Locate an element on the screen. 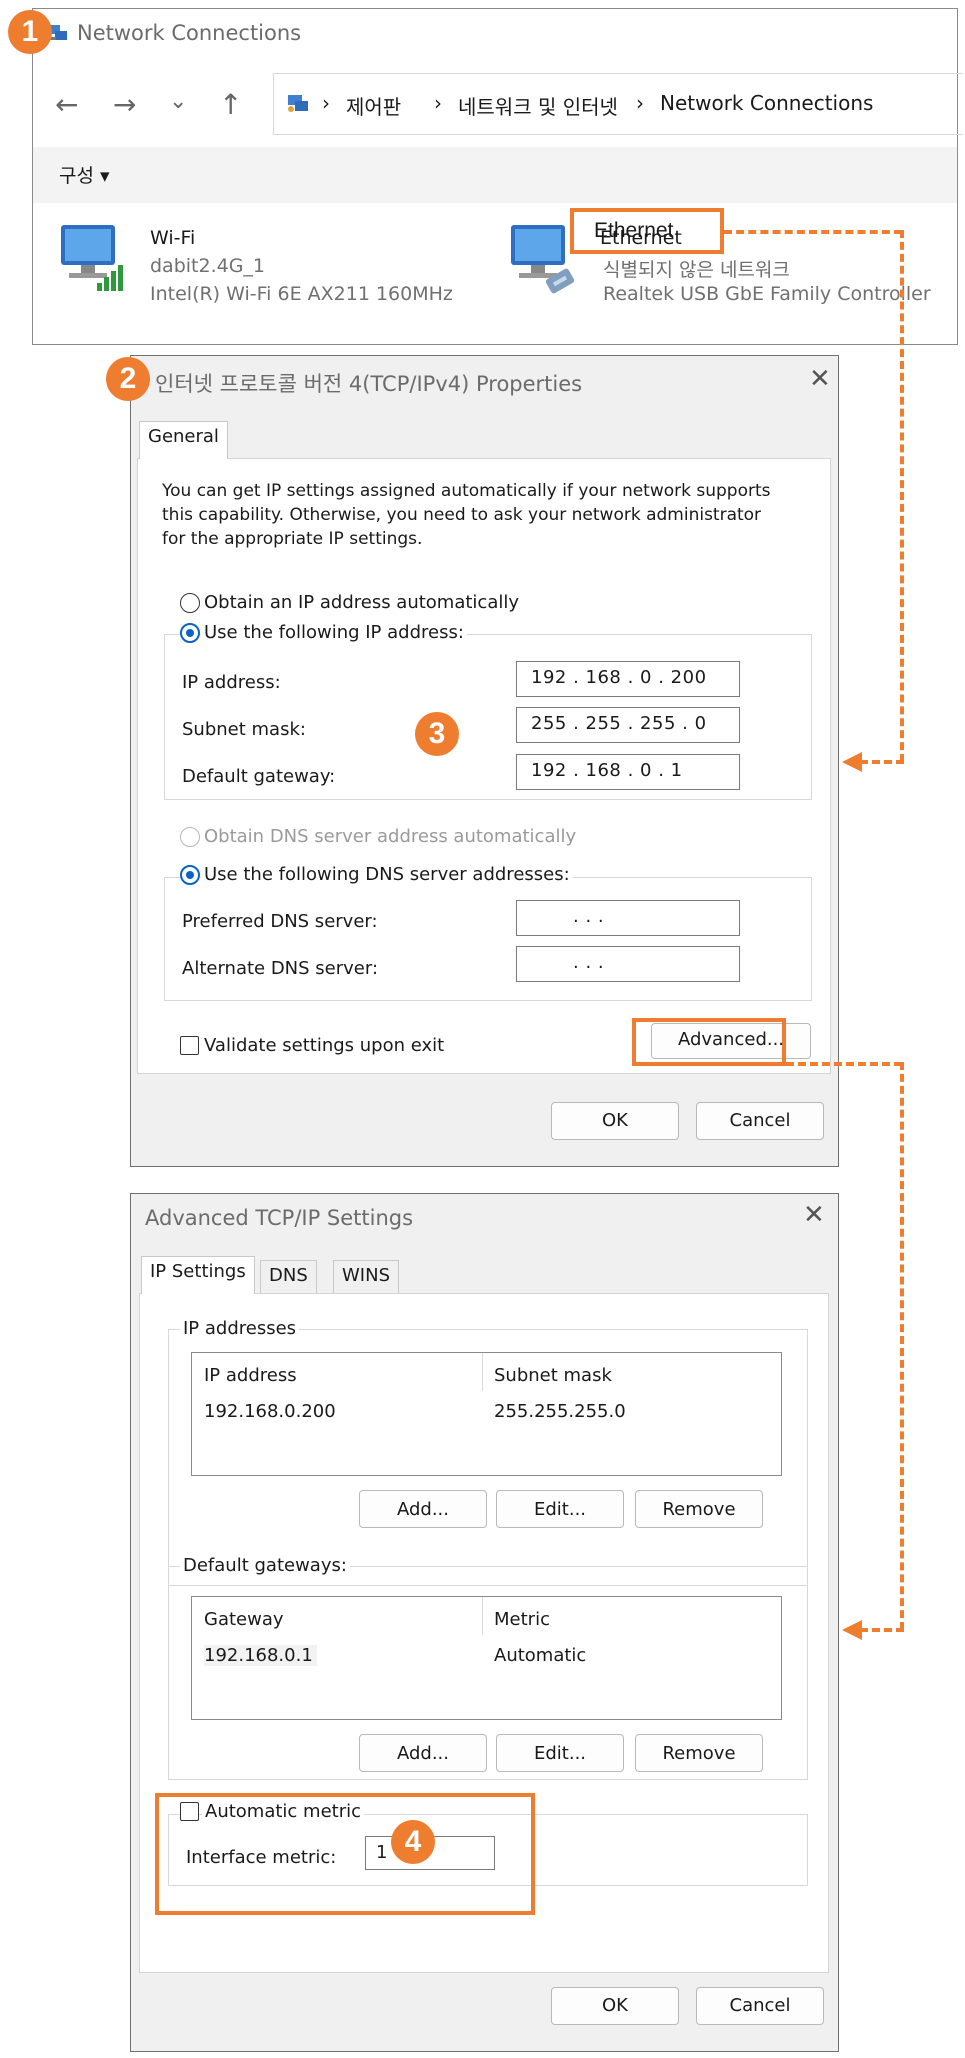 The image size is (965, 2058). address-bar: › 제어판 › 네트워크 및 인터넷 › Network Connections is located at coordinates (618, 104).